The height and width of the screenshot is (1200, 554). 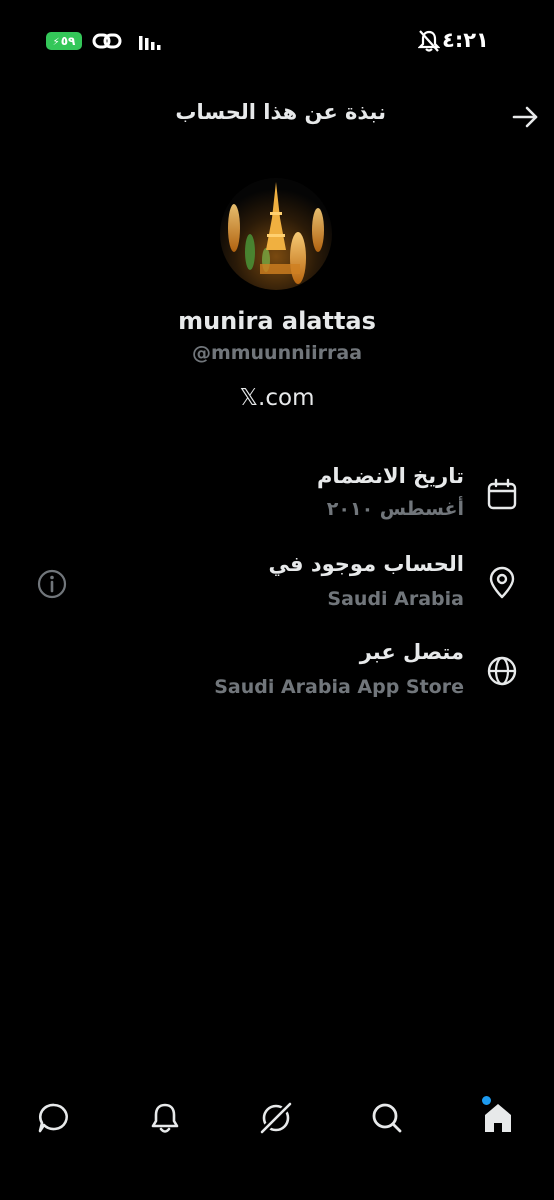 What do you see at coordinates (150, 43) in the screenshot?
I see `signal-icon` at bounding box center [150, 43].